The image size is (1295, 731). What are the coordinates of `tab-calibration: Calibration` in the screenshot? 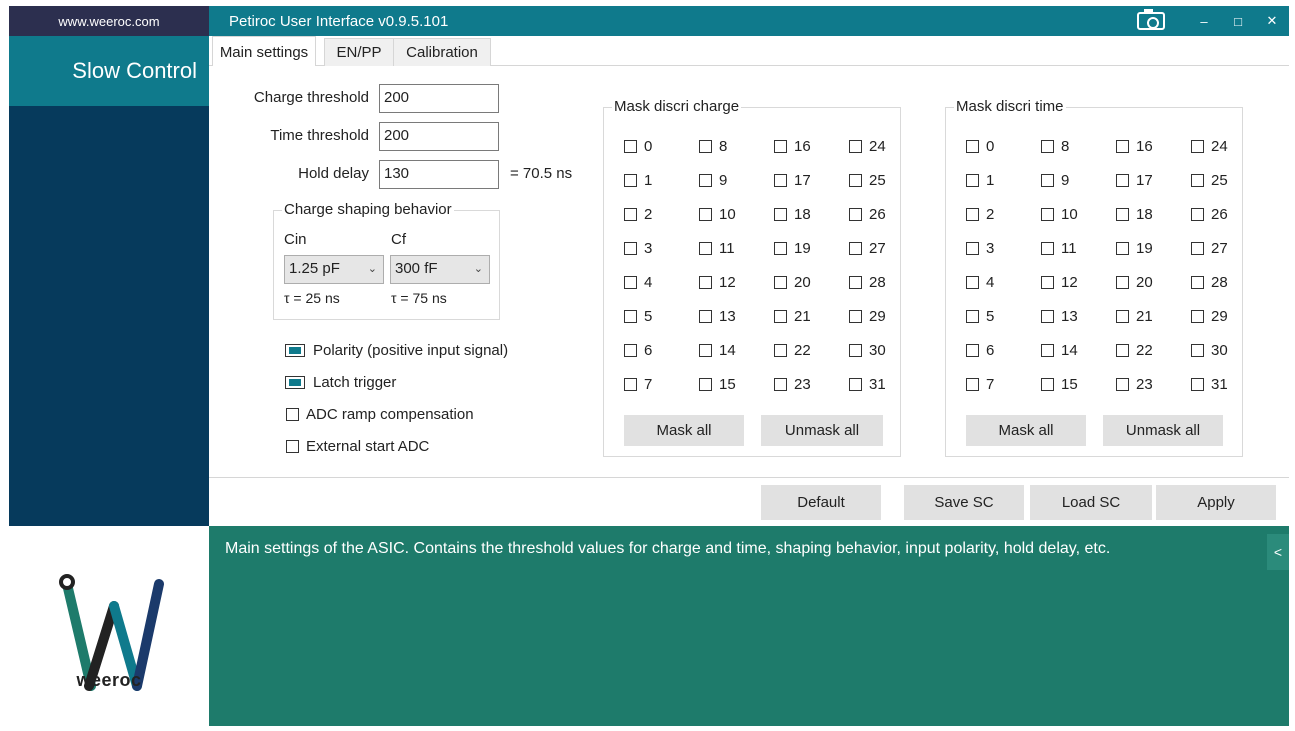 It's located at (442, 52).